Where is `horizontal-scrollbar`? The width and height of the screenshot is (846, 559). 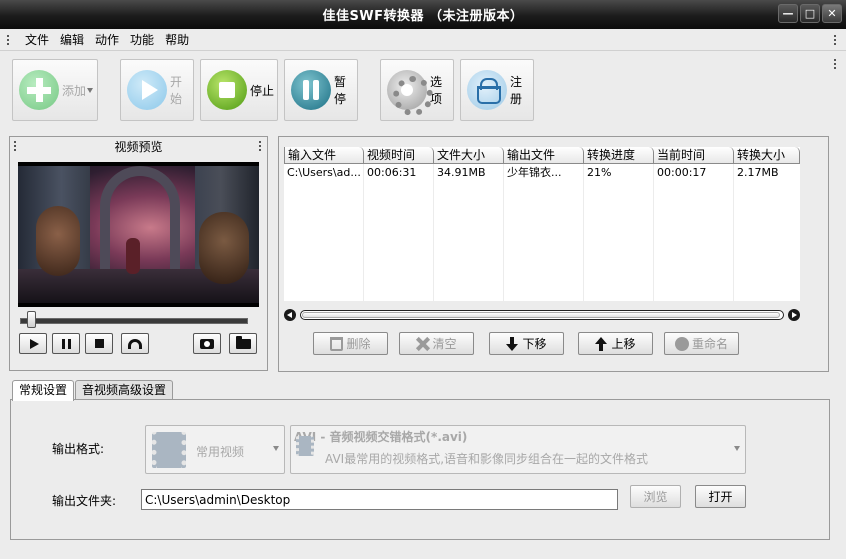
horizontal-scrollbar is located at coordinates (542, 315).